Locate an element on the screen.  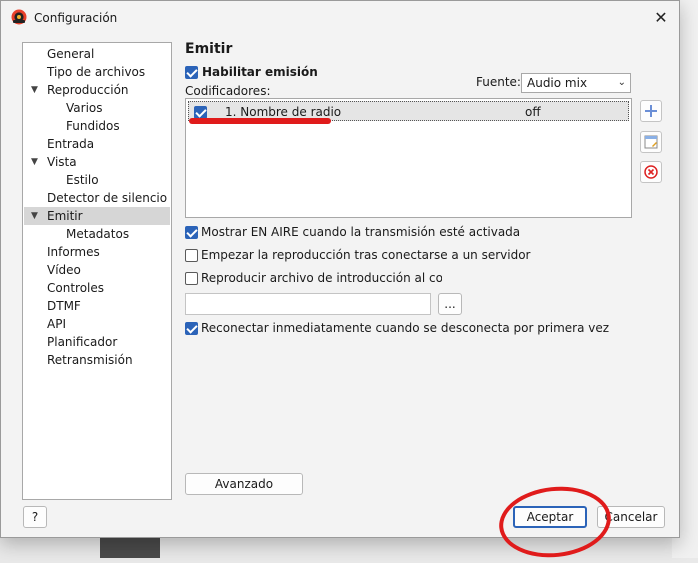
enable-broadcast-label: Habilitar emisión is located at coordinates (260, 72).